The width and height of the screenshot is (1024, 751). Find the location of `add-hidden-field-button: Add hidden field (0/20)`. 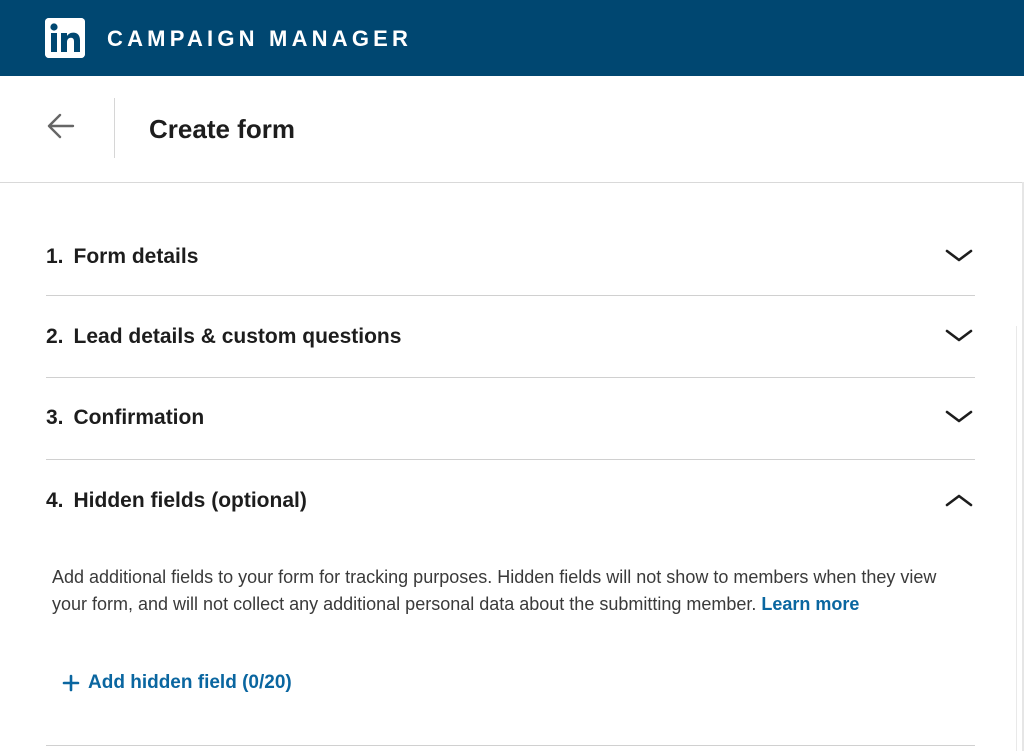

add-hidden-field-button: Add hidden field (0/20) is located at coordinates (177, 683).